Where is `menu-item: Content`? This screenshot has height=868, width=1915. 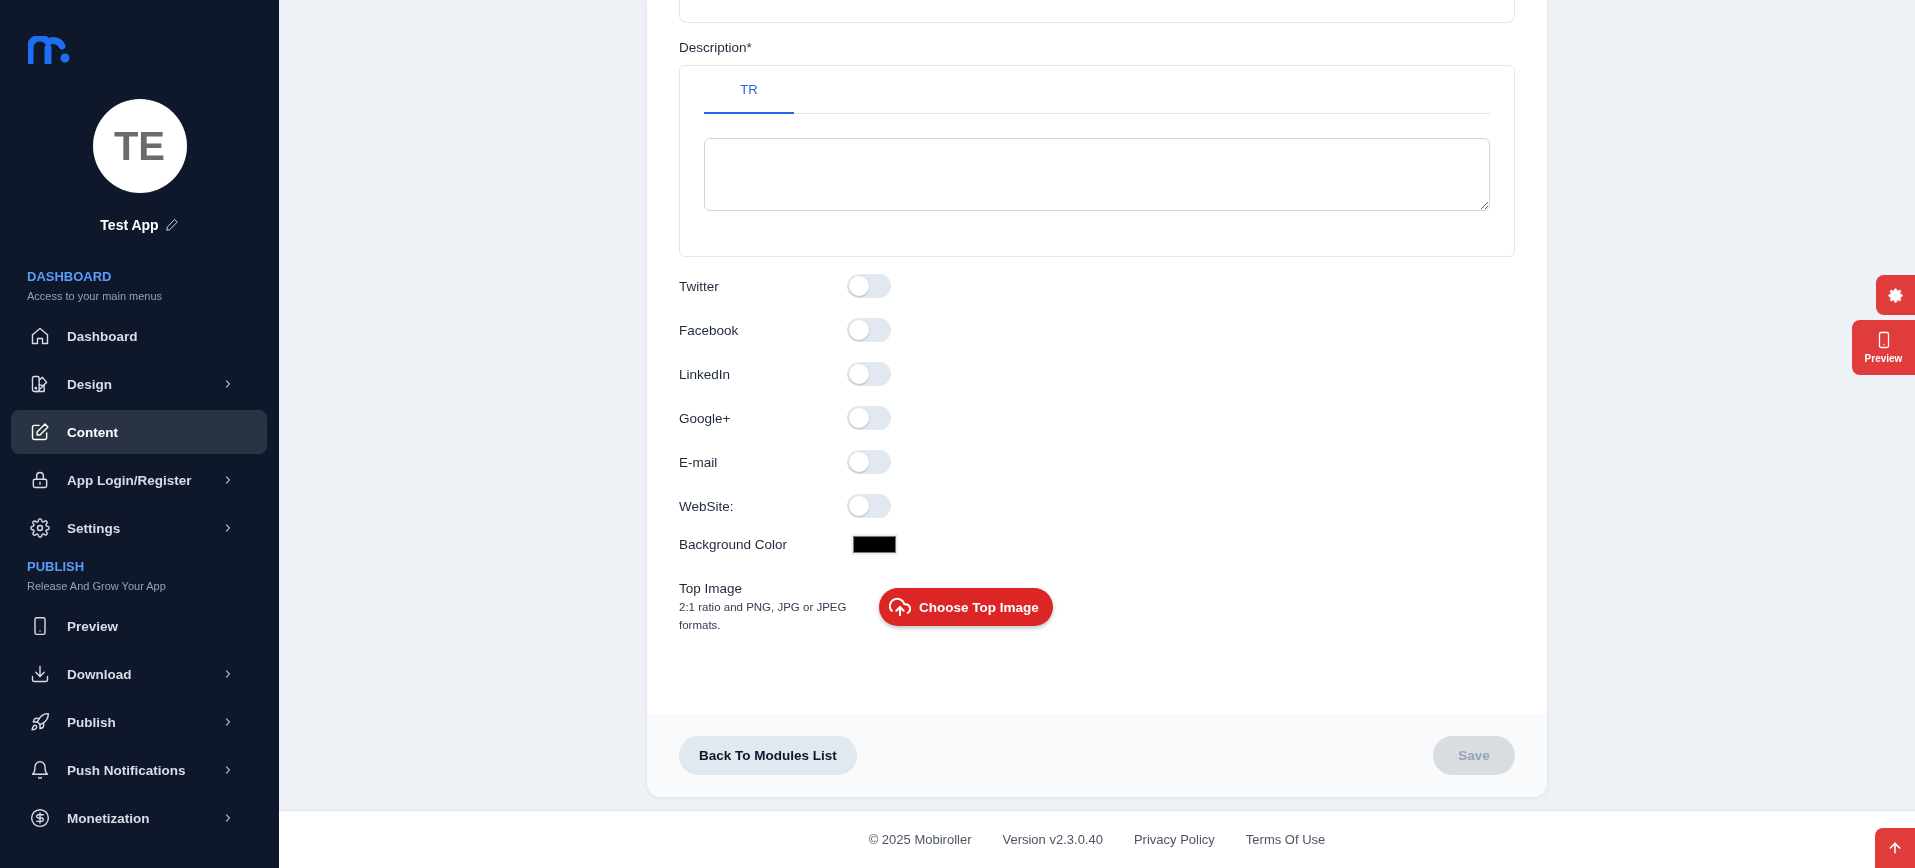
menu-item: Content is located at coordinates (139, 432).